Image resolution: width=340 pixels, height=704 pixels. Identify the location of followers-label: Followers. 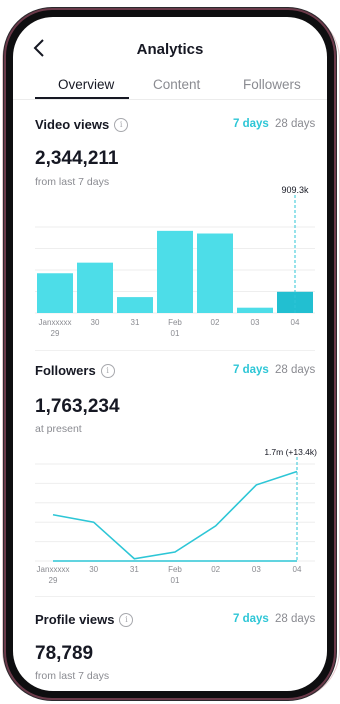
(65, 370).